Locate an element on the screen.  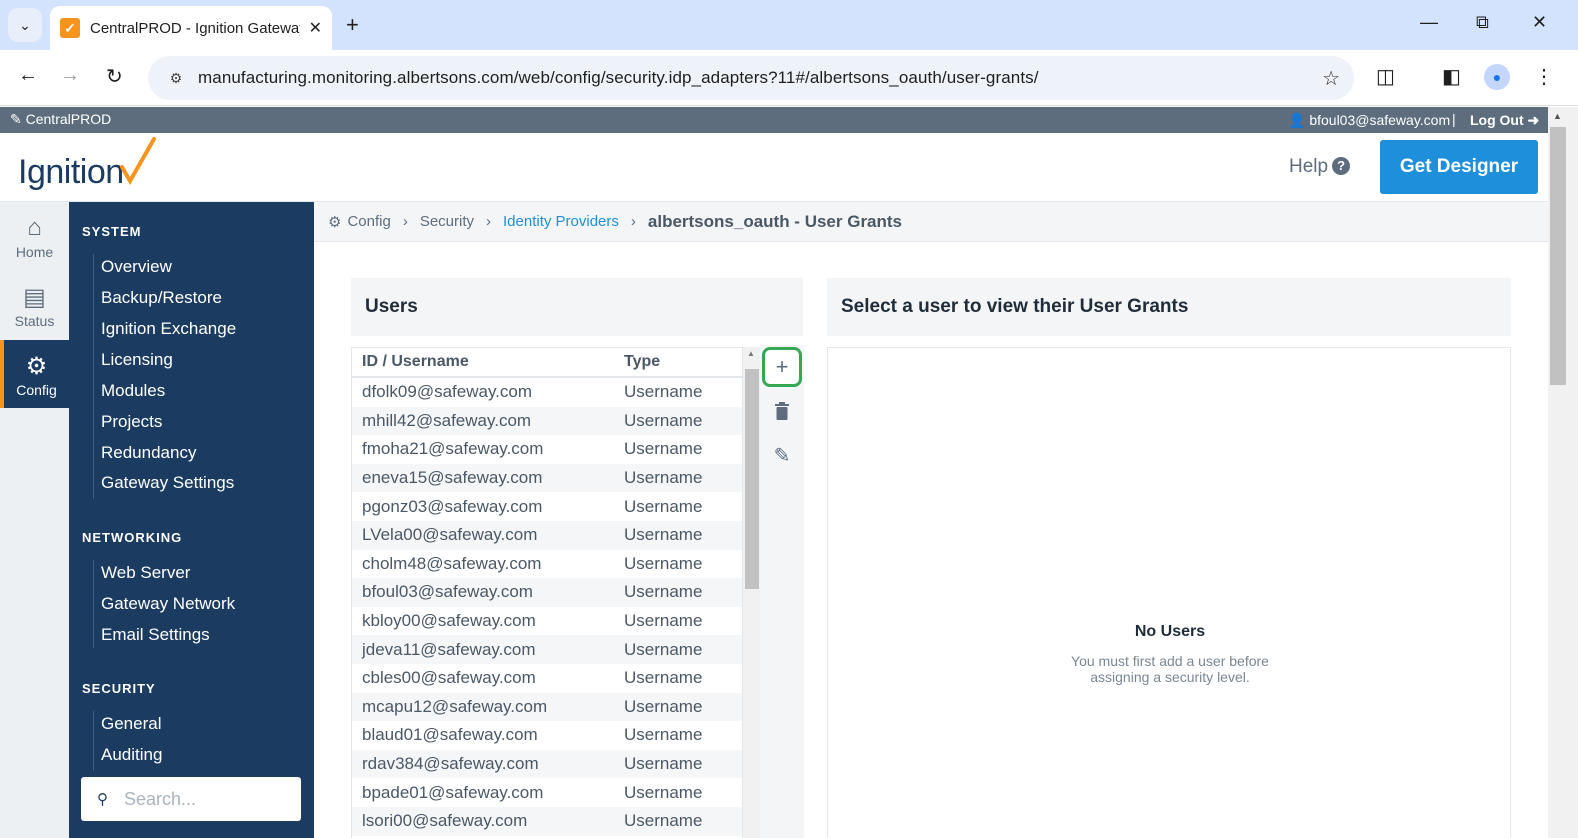
sidebar-search-input is located at coordinates (204, 799).